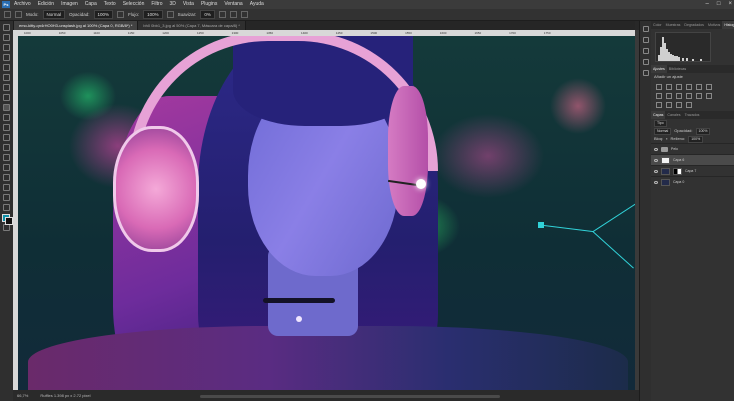  What do you see at coordinates (699, 96) in the screenshot?
I see `color-lookup-icon` at bounding box center [699, 96].